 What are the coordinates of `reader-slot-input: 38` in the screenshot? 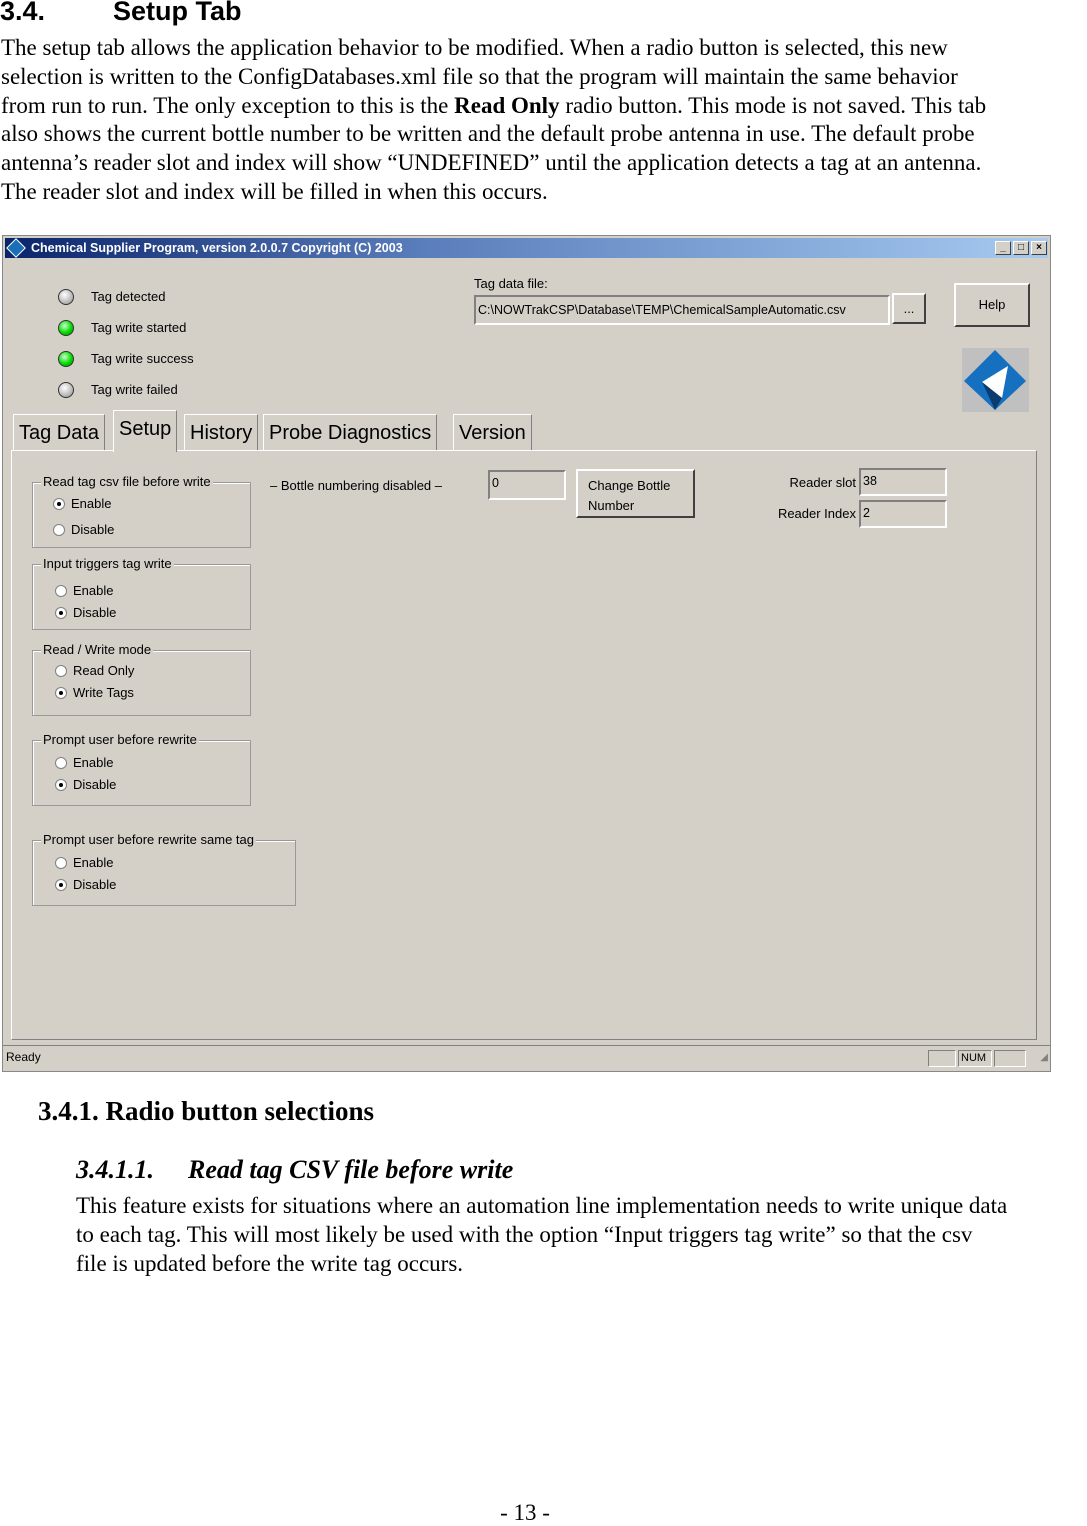 It's located at (903, 482).